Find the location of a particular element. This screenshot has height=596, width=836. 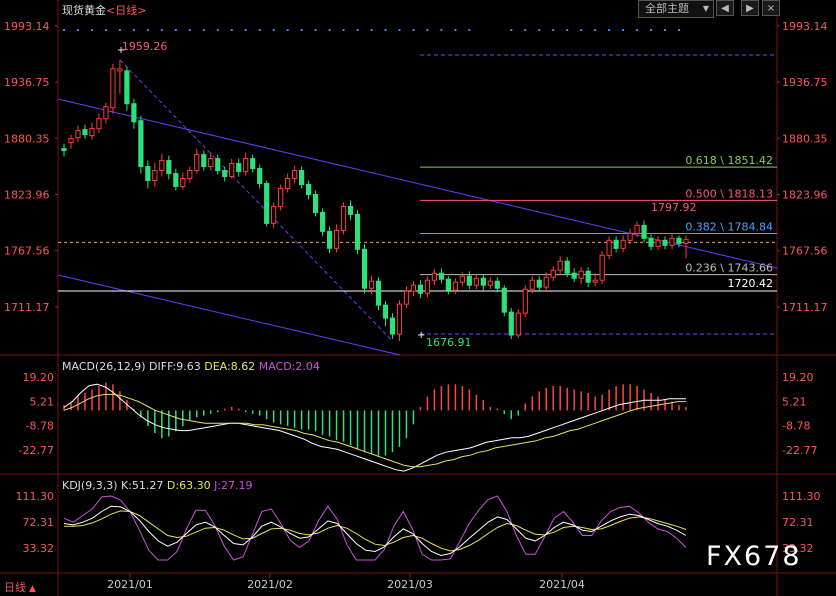

price-tick-left: 1711.17 is located at coordinates (27, 307).